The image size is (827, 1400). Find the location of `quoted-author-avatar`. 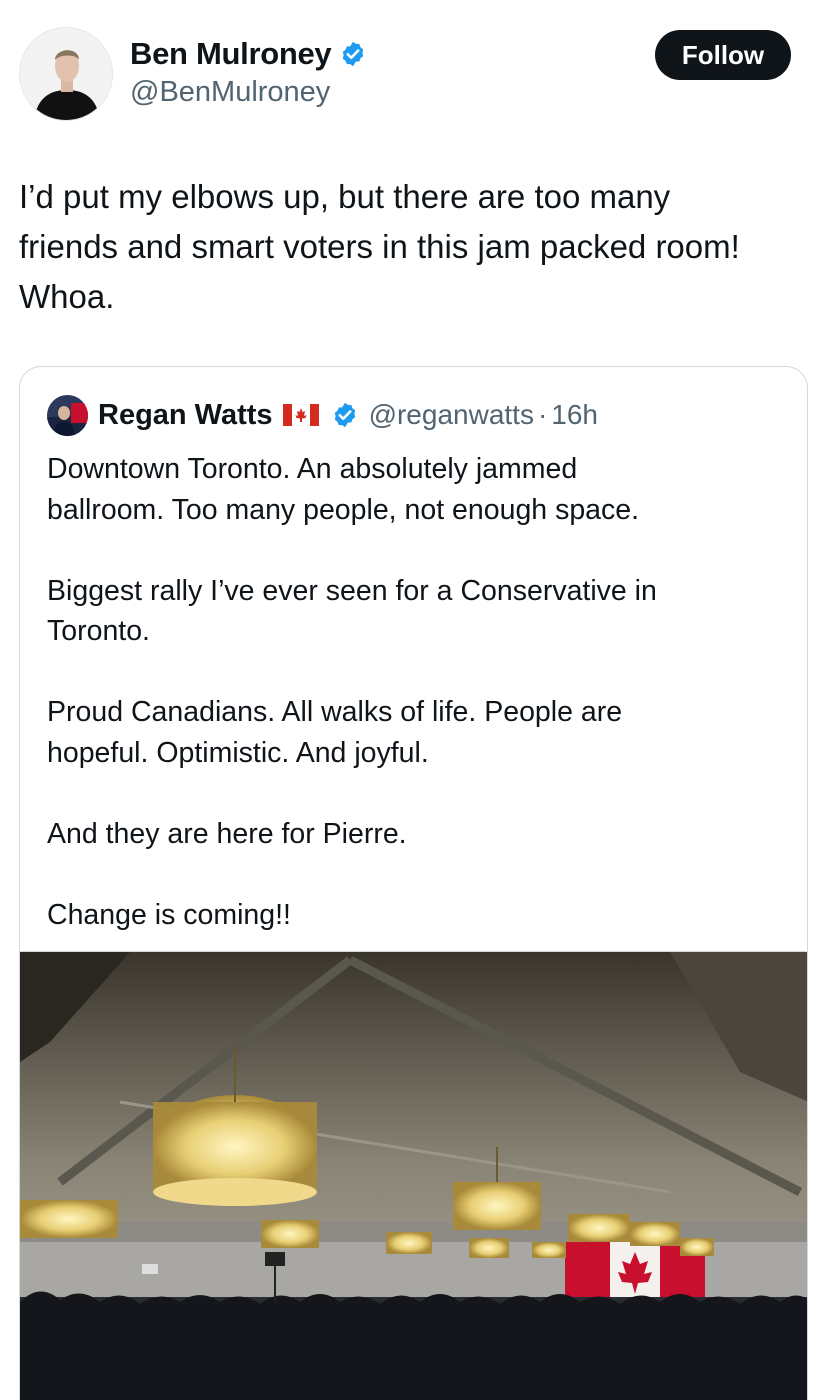

quoted-author-avatar is located at coordinates (67, 415).